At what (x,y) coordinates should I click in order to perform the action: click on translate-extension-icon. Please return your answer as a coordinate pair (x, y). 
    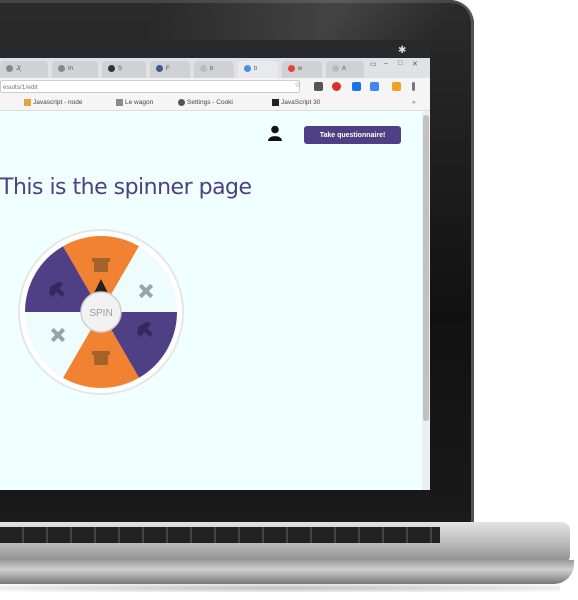
    Looking at the image, I should click on (374, 86).